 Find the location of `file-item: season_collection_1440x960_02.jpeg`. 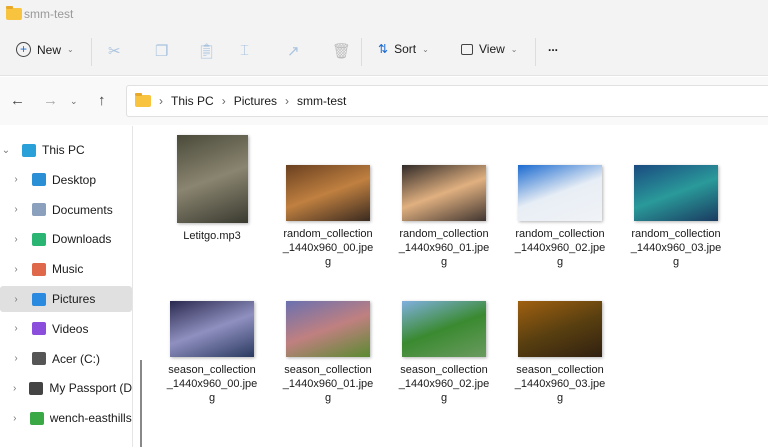

file-item: season_collection_1440x960_02.jpeg is located at coordinates (444, 353).